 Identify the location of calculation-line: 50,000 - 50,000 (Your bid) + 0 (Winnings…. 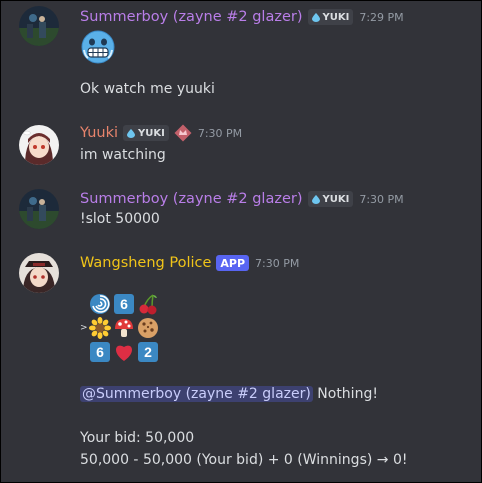
(244, 460).